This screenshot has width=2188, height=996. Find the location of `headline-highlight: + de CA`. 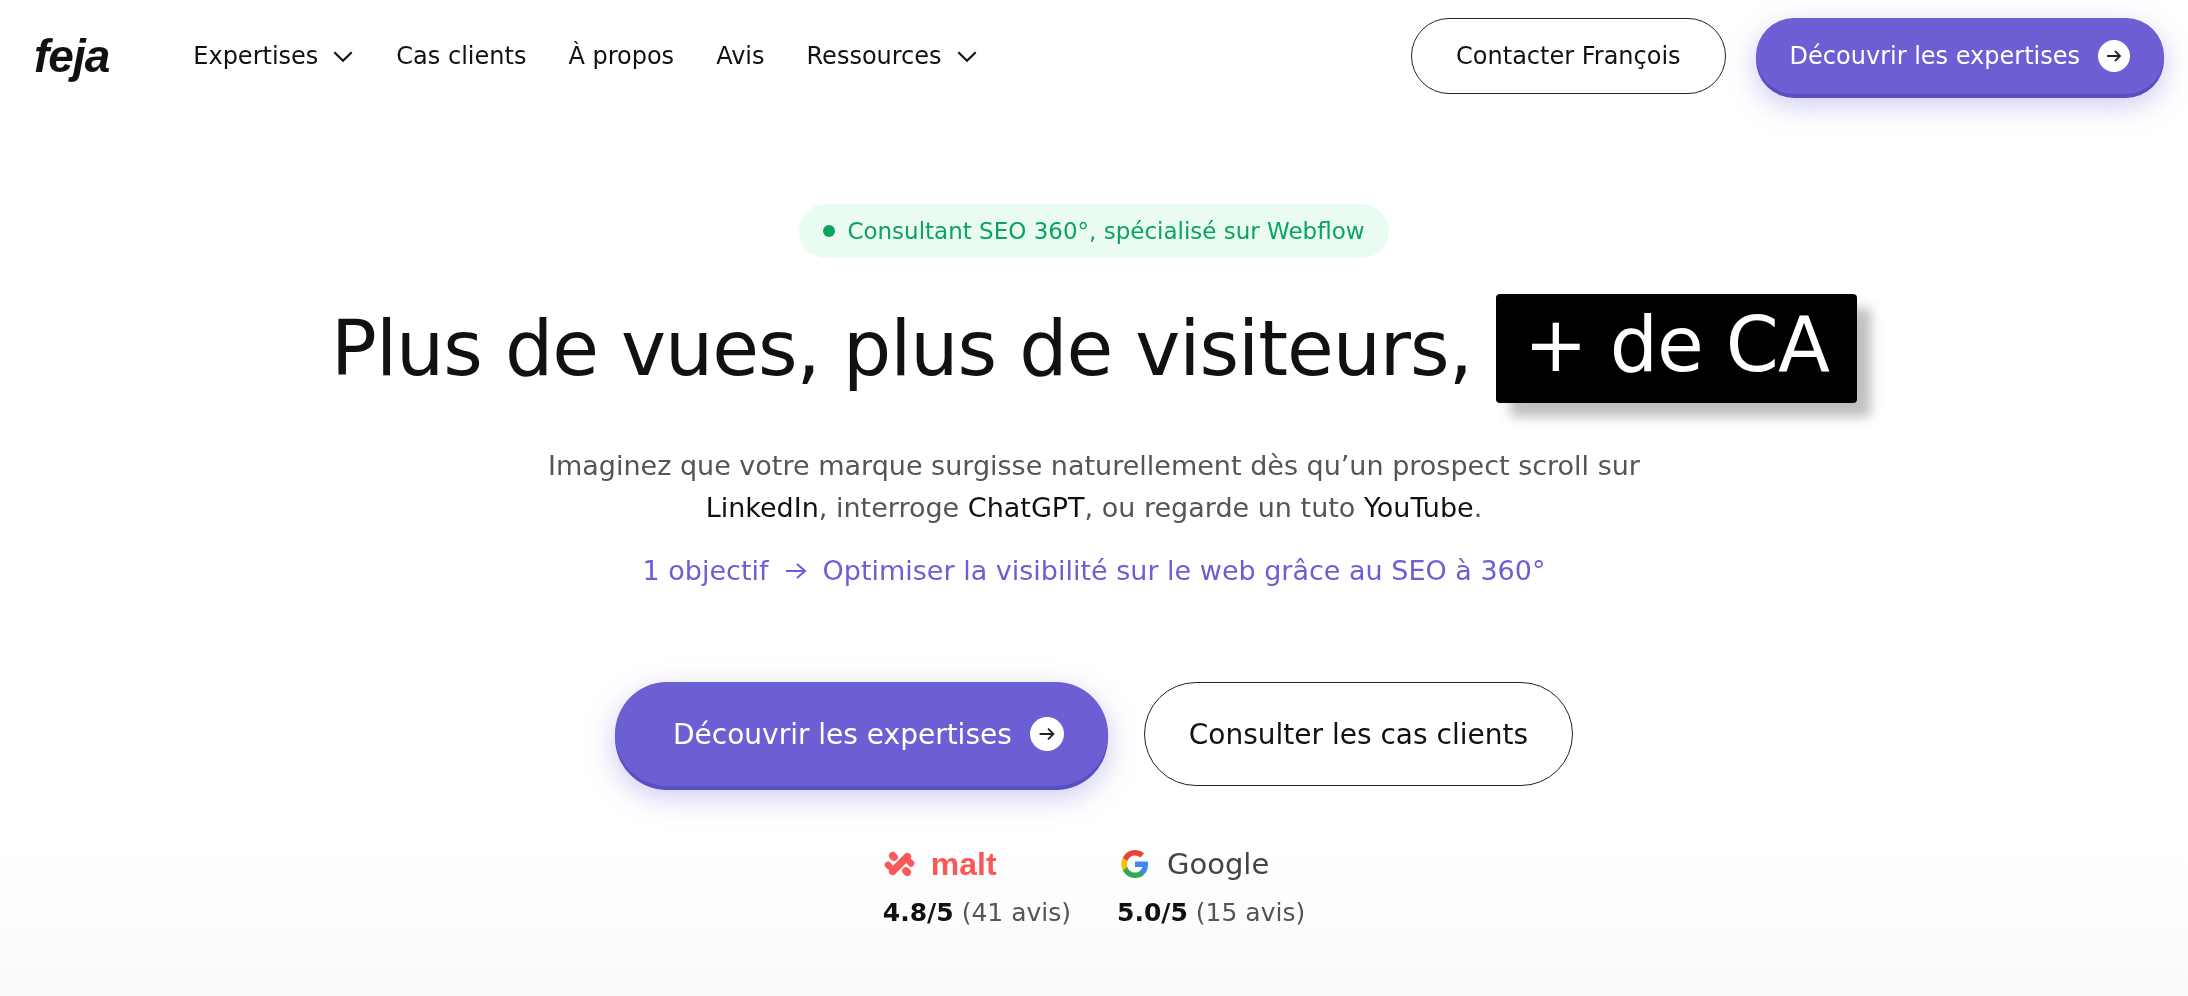

headline-highlight: + de CA is located at coordinates (1676, 348).